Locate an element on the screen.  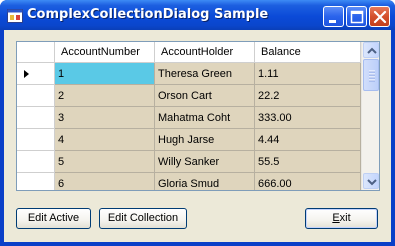
table-cell: 6 is located at coordinates (105, 181).